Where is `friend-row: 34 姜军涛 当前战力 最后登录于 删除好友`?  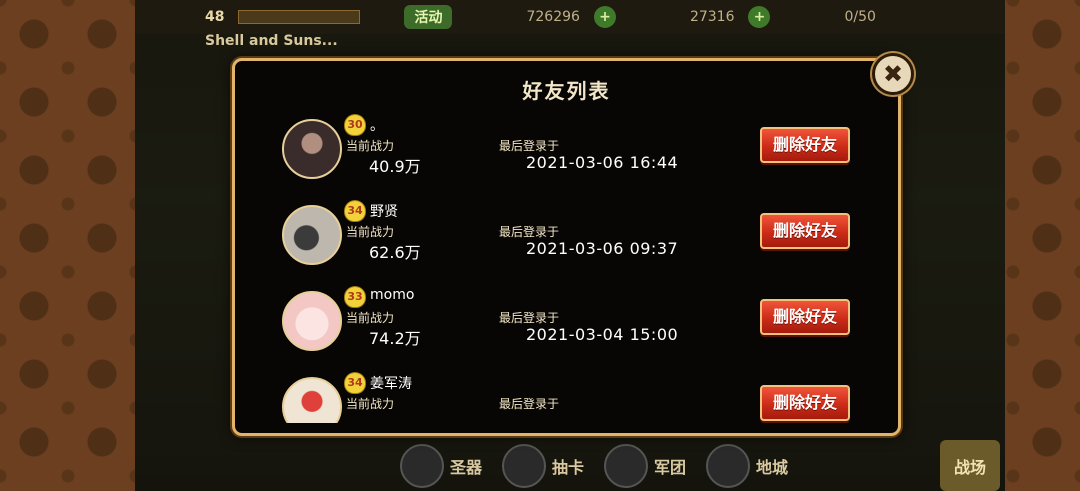 friend-row: 34 姜军涛 当前战力 最后登录于 删除好友 is located at coordinates (566, 395).